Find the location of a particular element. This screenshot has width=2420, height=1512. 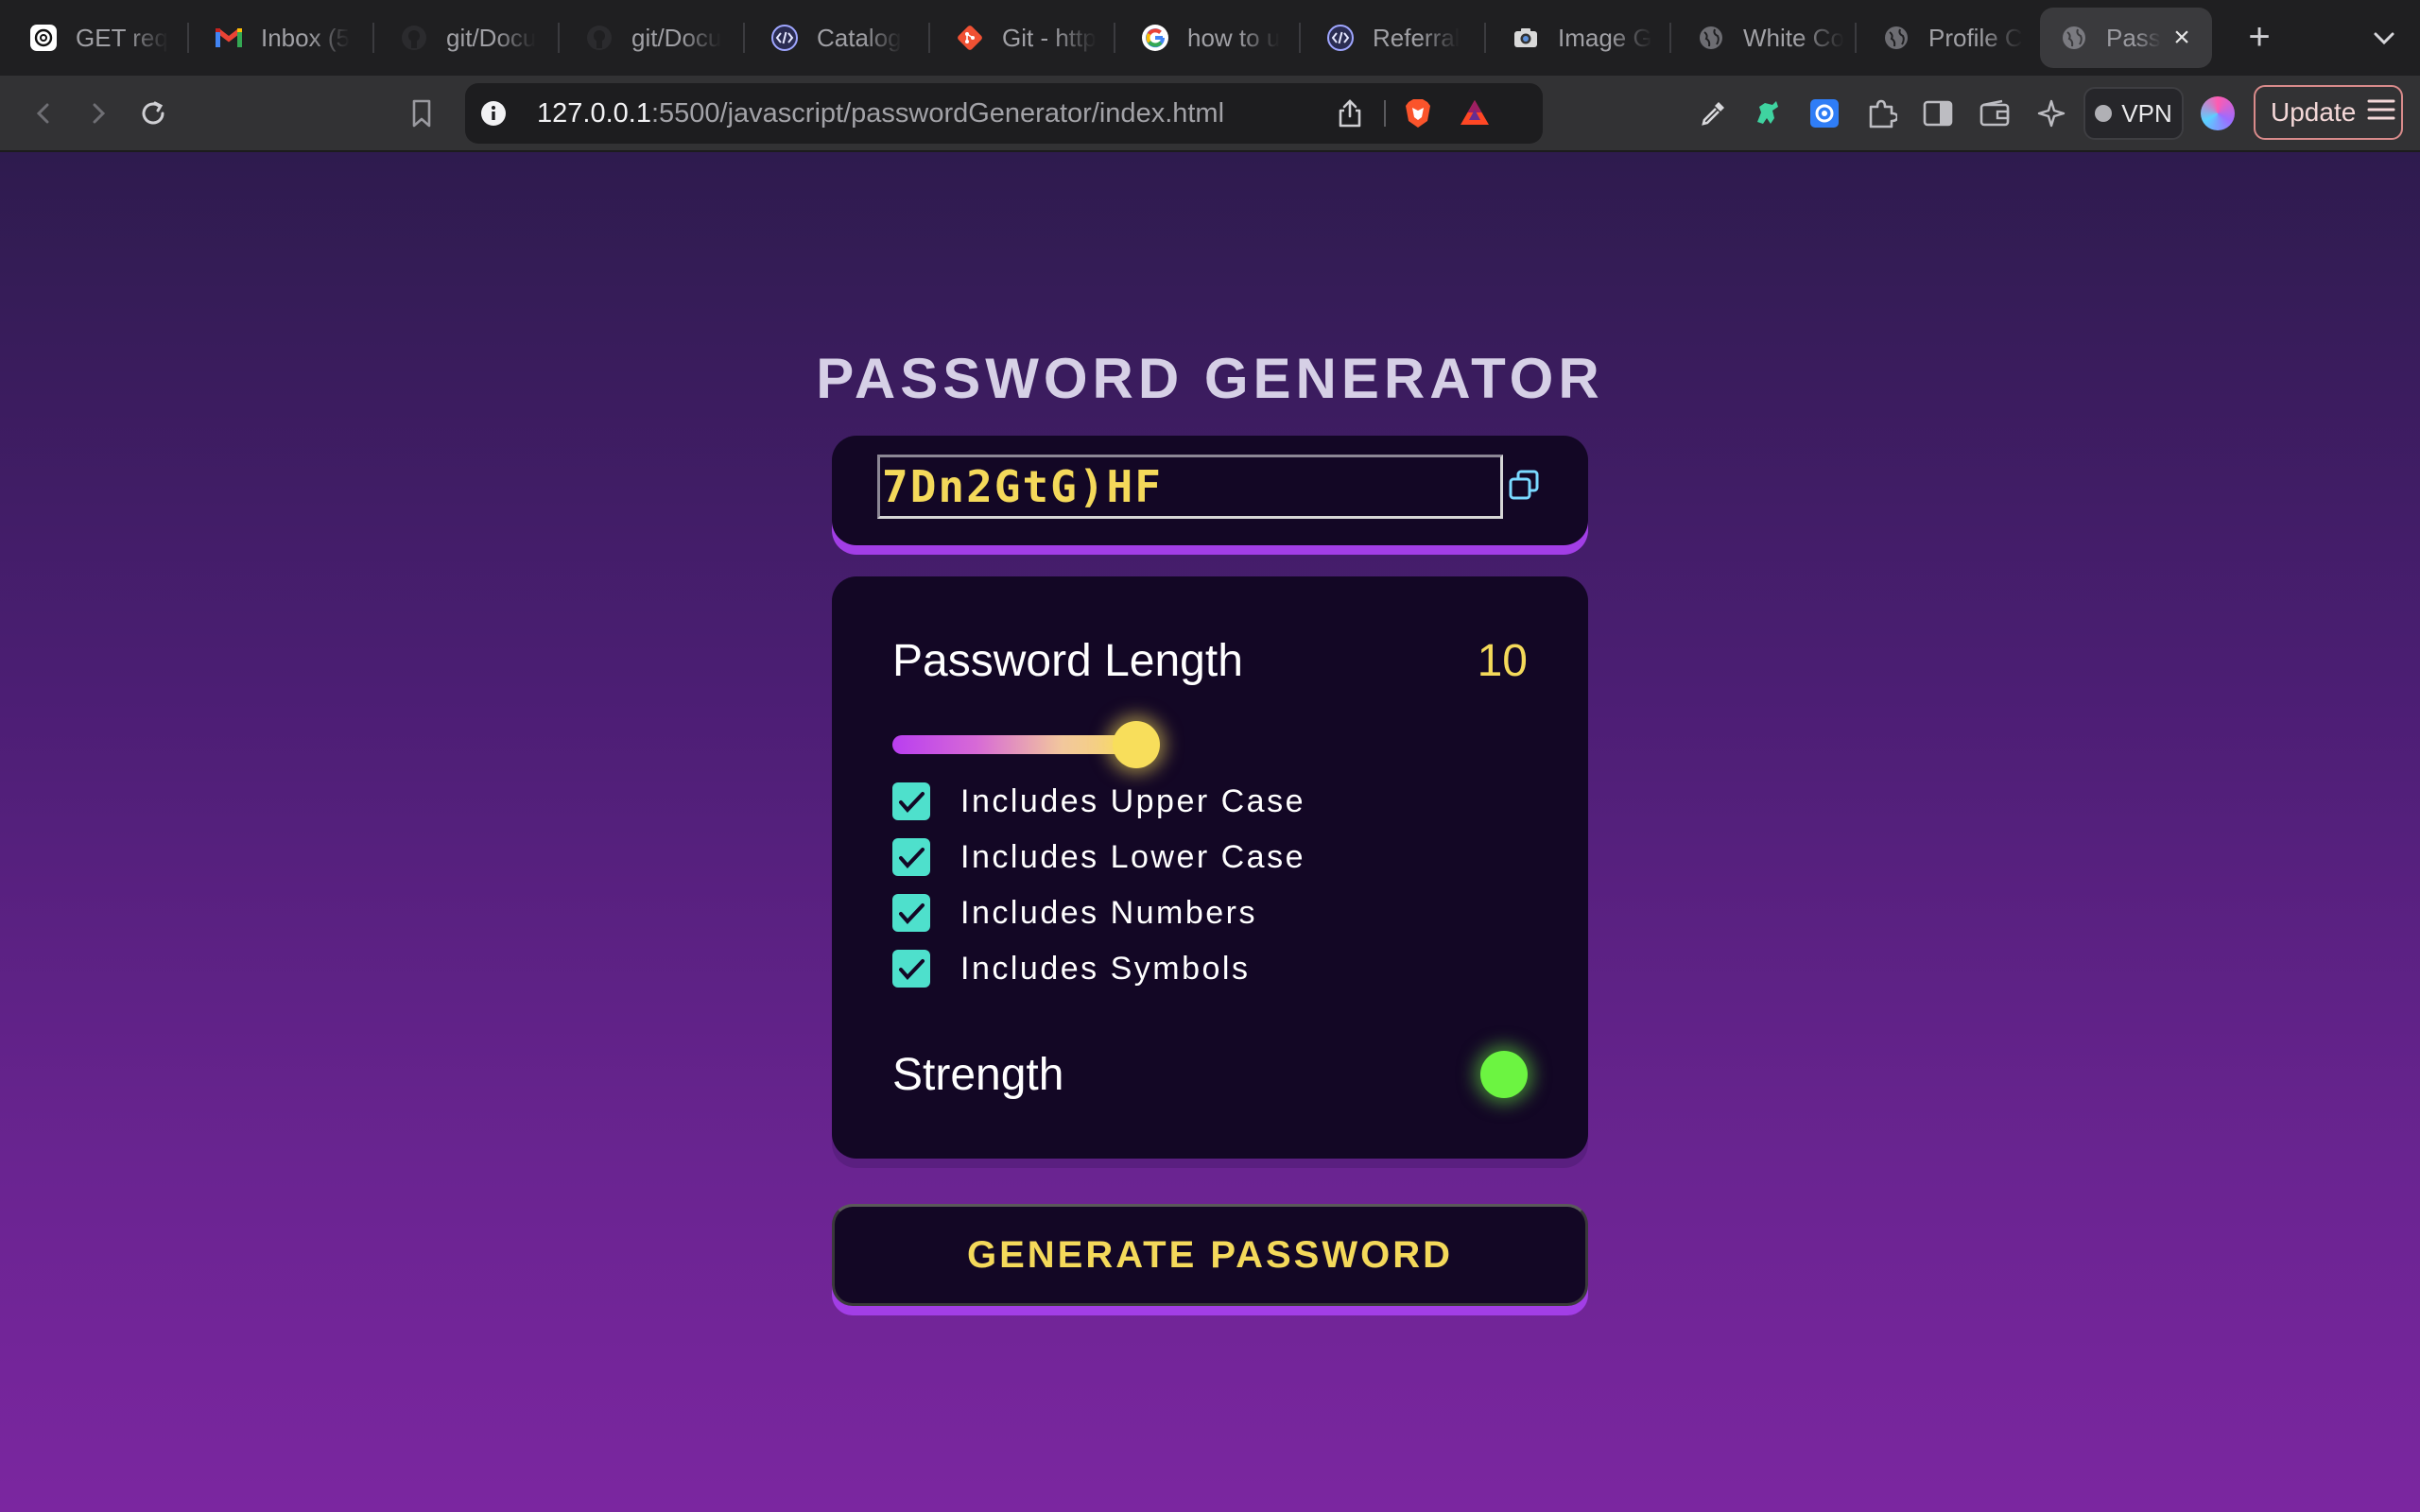

numbers-checkbox is located at coordinates (911, 913).